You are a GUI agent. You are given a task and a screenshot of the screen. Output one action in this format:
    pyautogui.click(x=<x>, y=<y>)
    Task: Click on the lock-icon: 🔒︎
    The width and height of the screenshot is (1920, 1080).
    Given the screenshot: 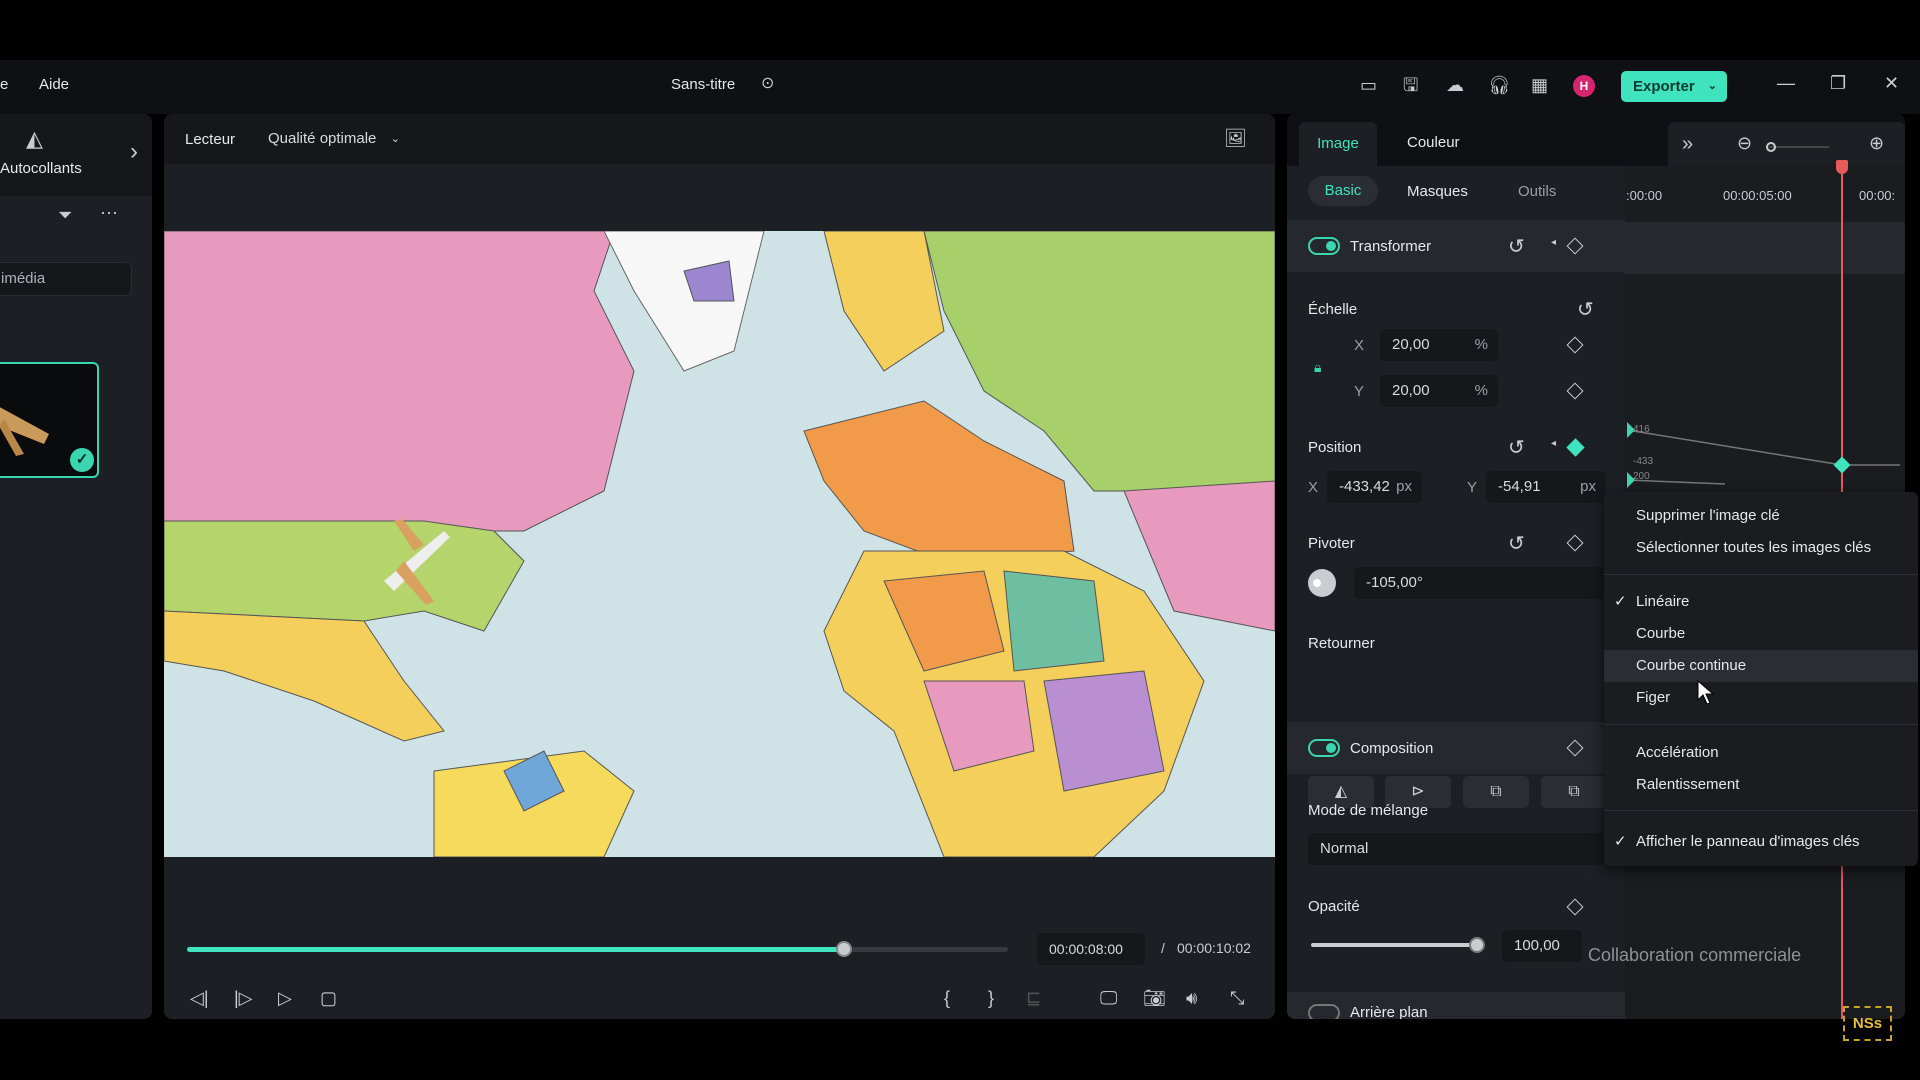 What is the action you would take?
    pyautogui.click(x=1317, y=367)
    